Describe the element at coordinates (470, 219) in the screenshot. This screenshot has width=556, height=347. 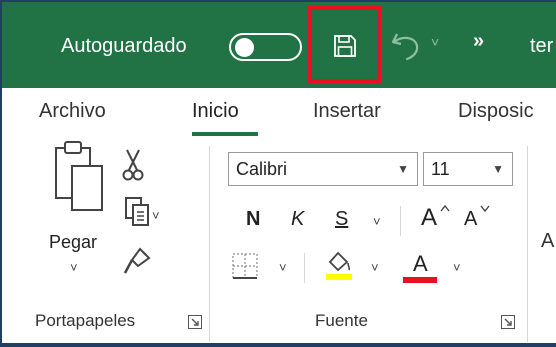
I see `shrink-font-button: A` at that location.